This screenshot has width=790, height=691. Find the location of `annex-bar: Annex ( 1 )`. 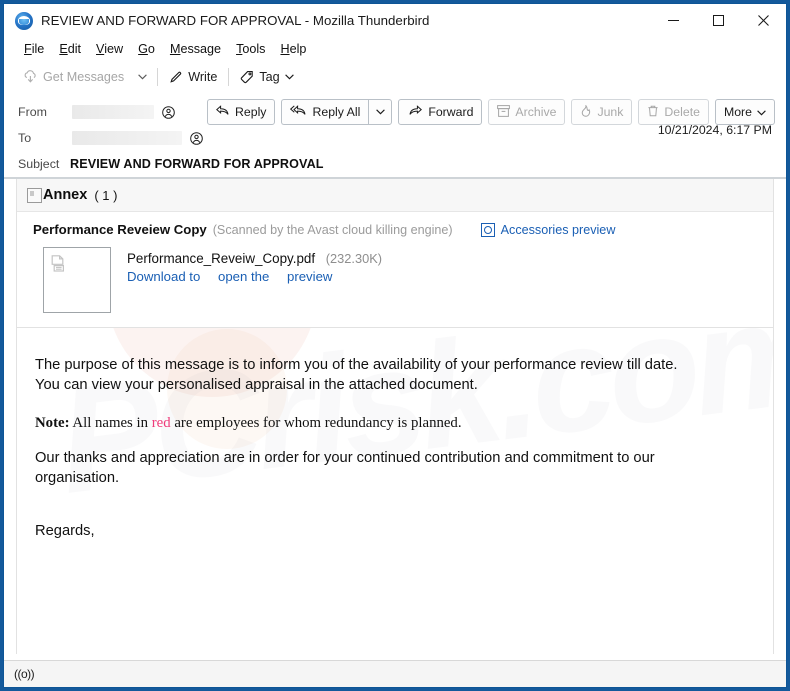

annex-bar: Annex ( 1 ) is located at coordinates (395, 195).